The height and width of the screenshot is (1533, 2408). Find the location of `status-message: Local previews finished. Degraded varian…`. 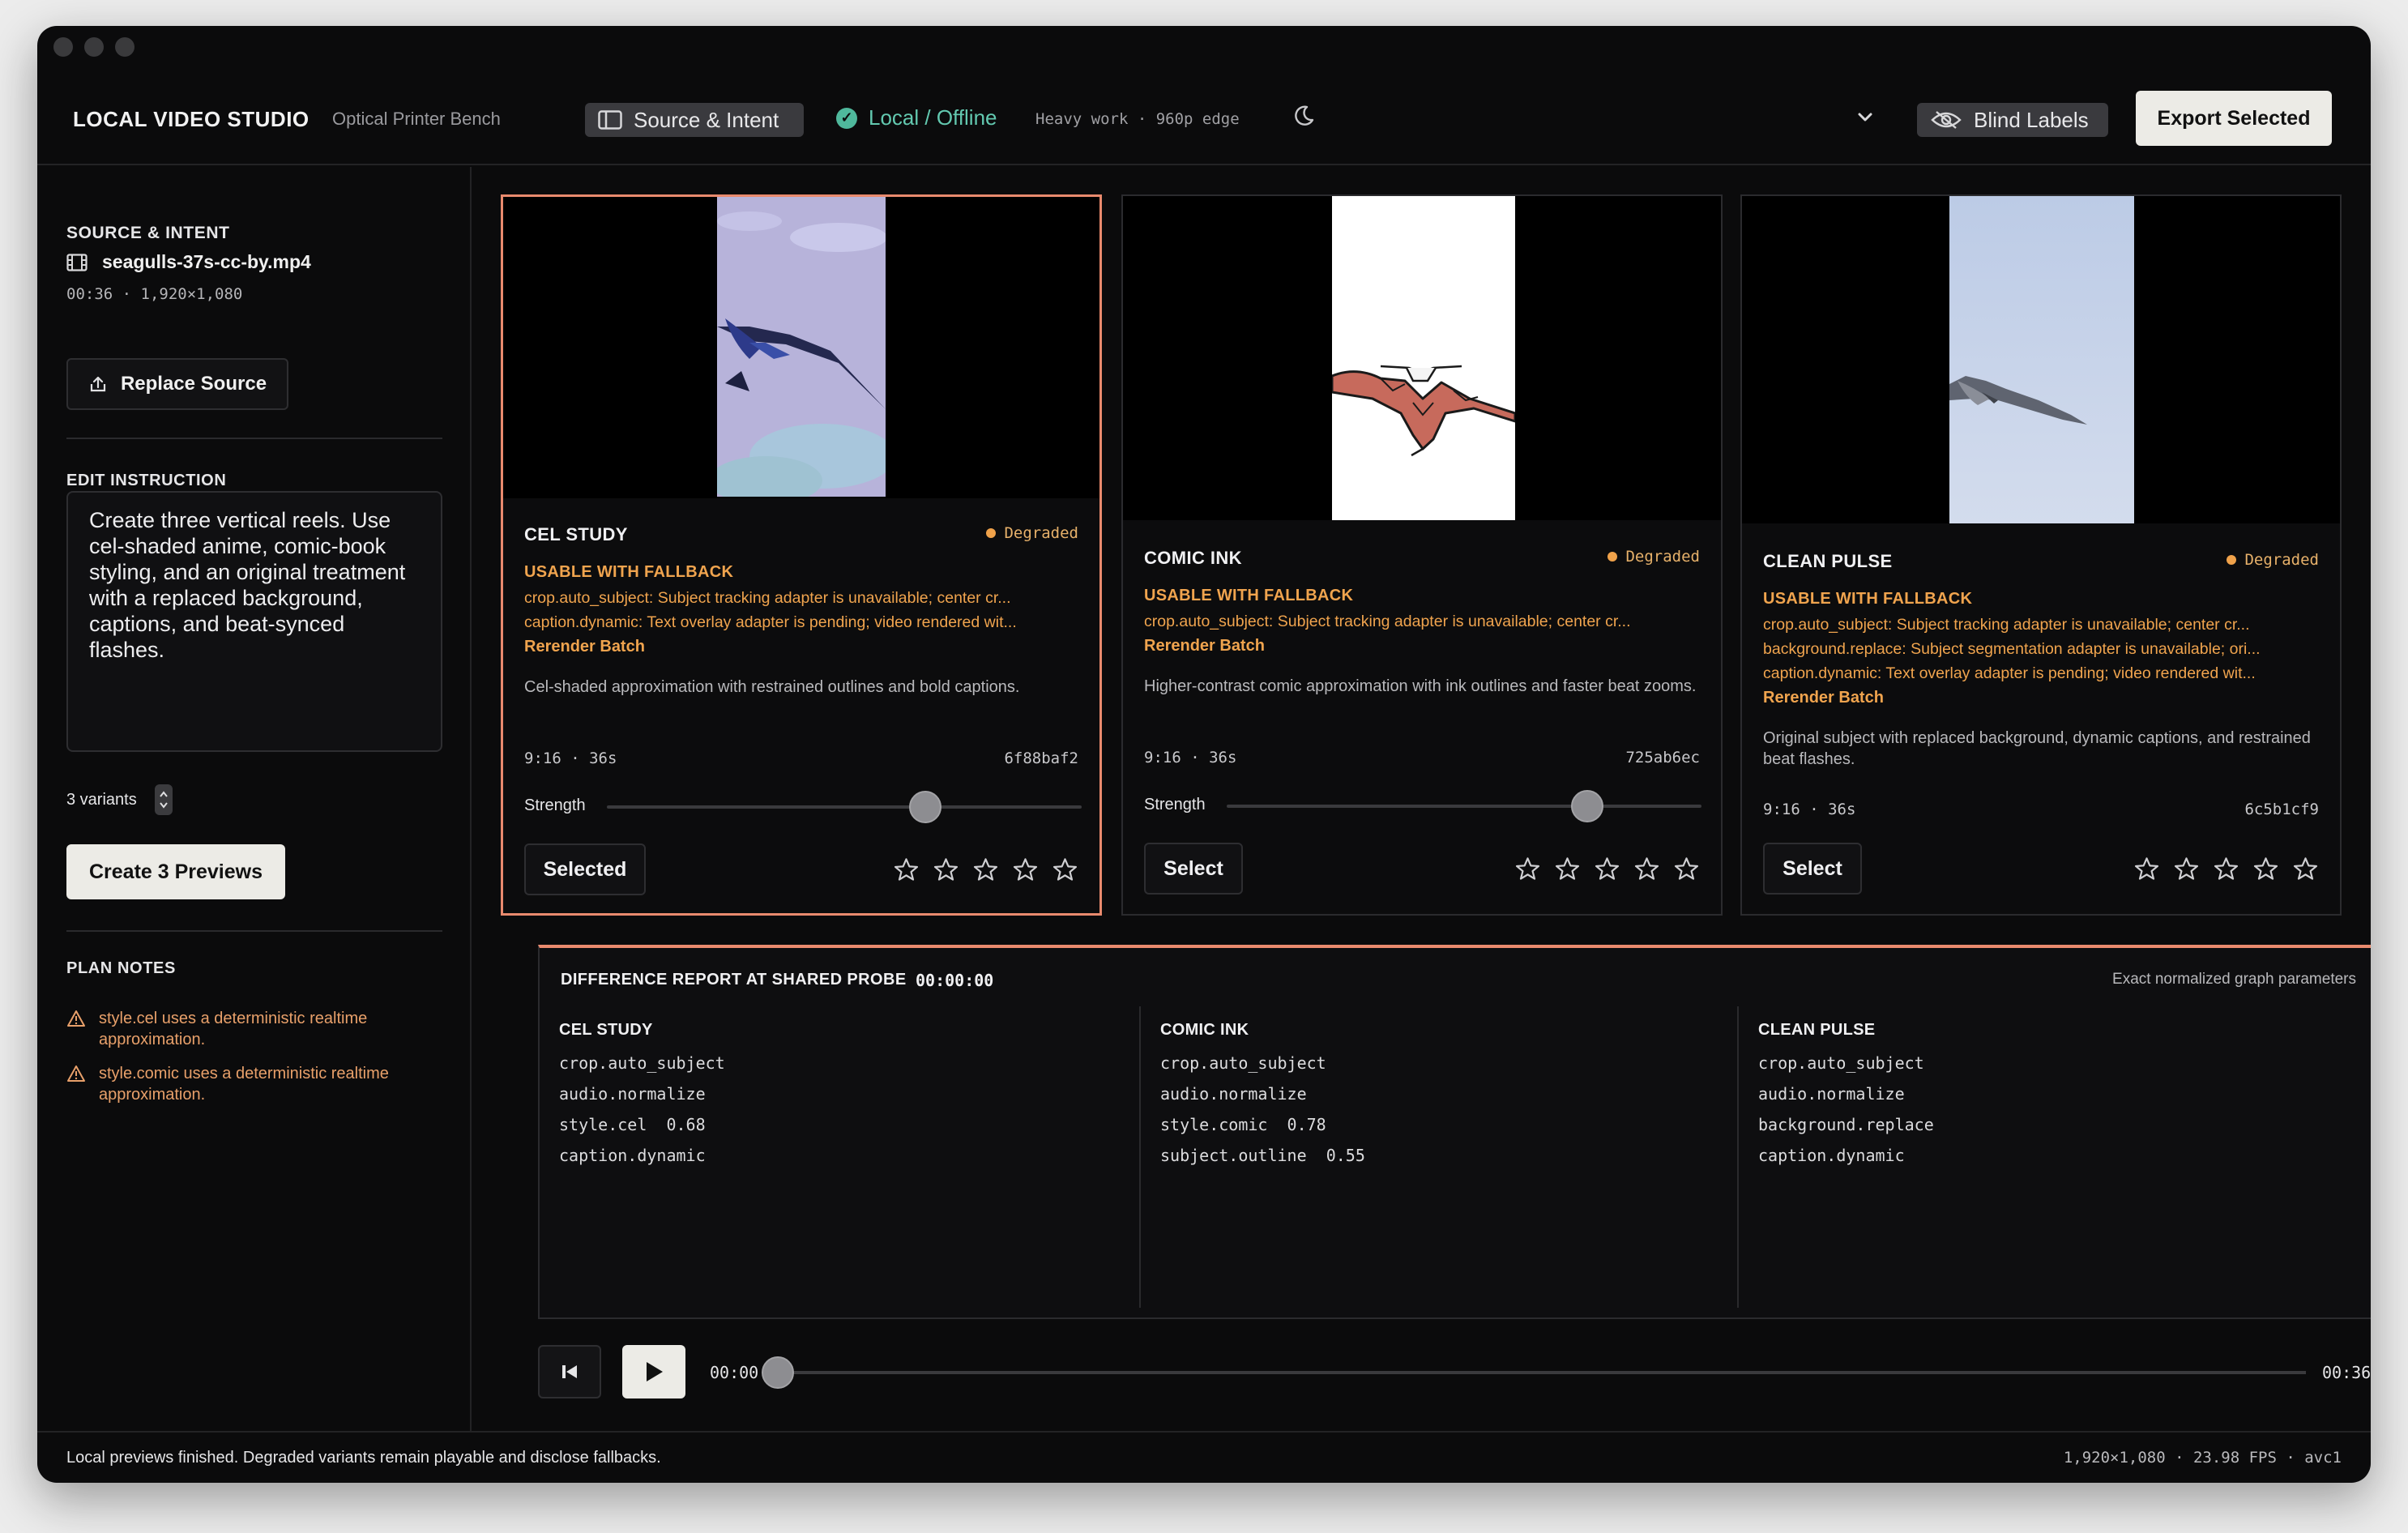

status-message: Local previews finished. Degraded varian… is located at coordinates (364, 1458).